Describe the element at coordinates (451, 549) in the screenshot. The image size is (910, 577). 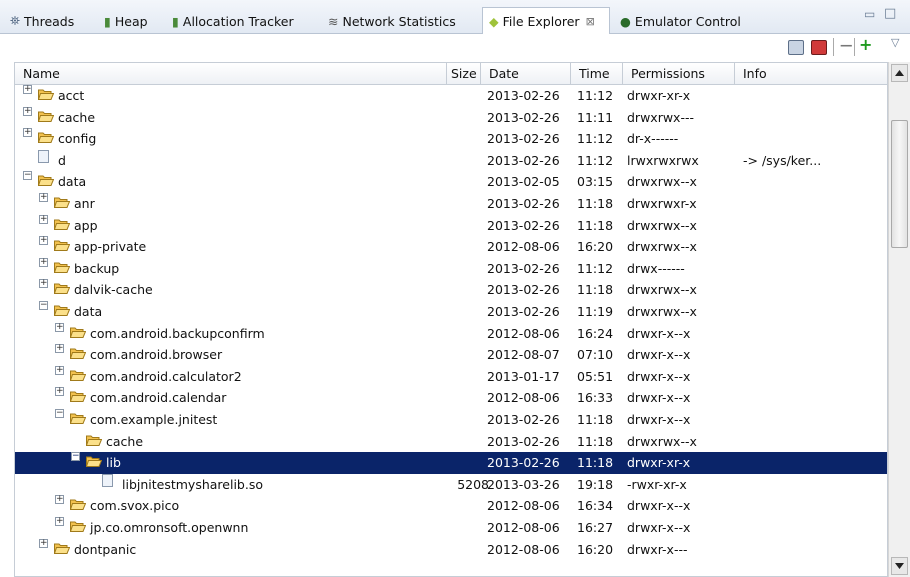
I see `table-row: + dontpanic 2012-08-06 16:20 drwxr-x---` at that location.